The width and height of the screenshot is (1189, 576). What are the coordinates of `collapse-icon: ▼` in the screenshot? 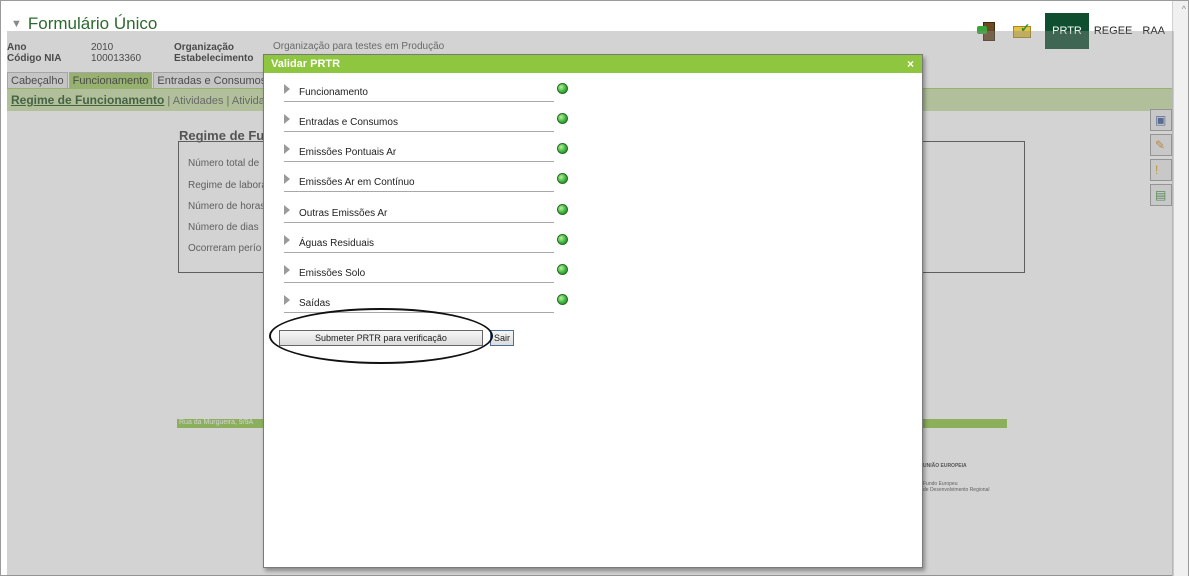 It's located at (16, 24).